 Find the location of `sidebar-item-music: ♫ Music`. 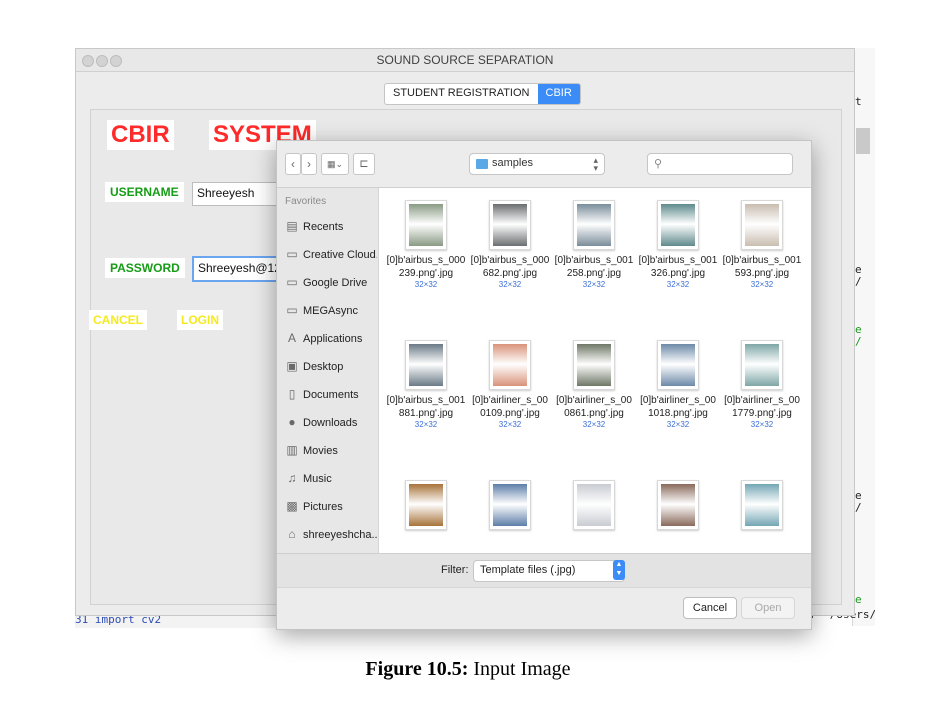

sidebar-item-music: ♫ Music is located at coordinates (331, 478).